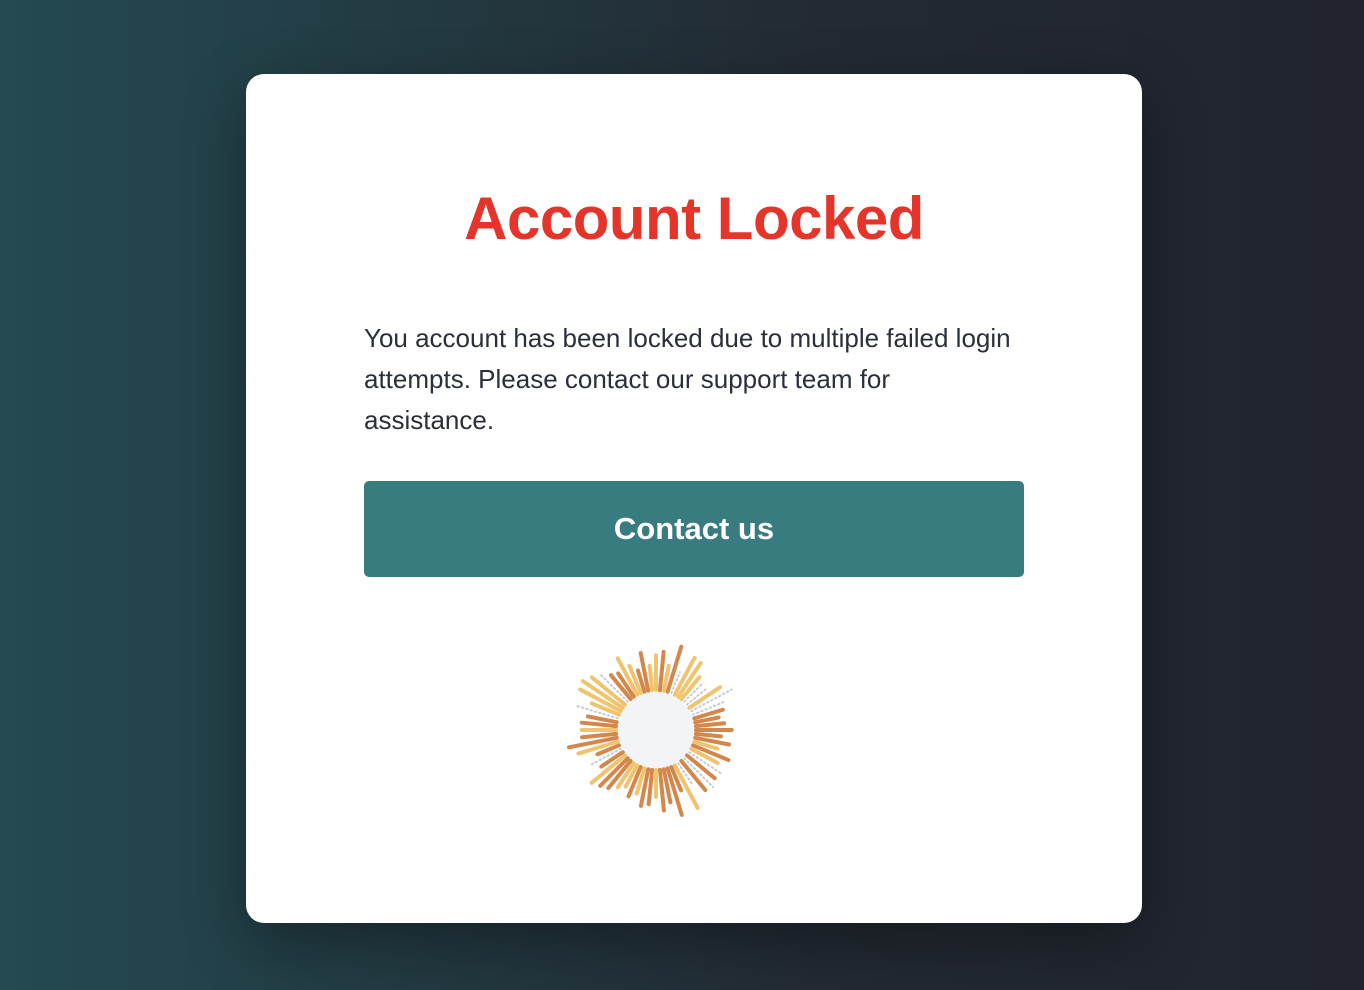 Image resolution: width=1364 pixels, height=990 pixels. What do you see at coordinates (694, 218) in the screenshot?
I see `page-title: Account Locked` at bounding box center [694, 218].